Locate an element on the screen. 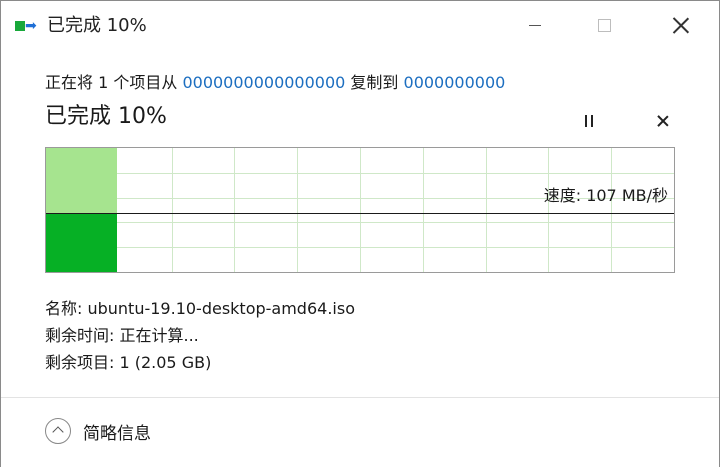  file-name: 名称: ubuntu-19.10-desktop-amd64.iso is located at coordinates (200, 308).